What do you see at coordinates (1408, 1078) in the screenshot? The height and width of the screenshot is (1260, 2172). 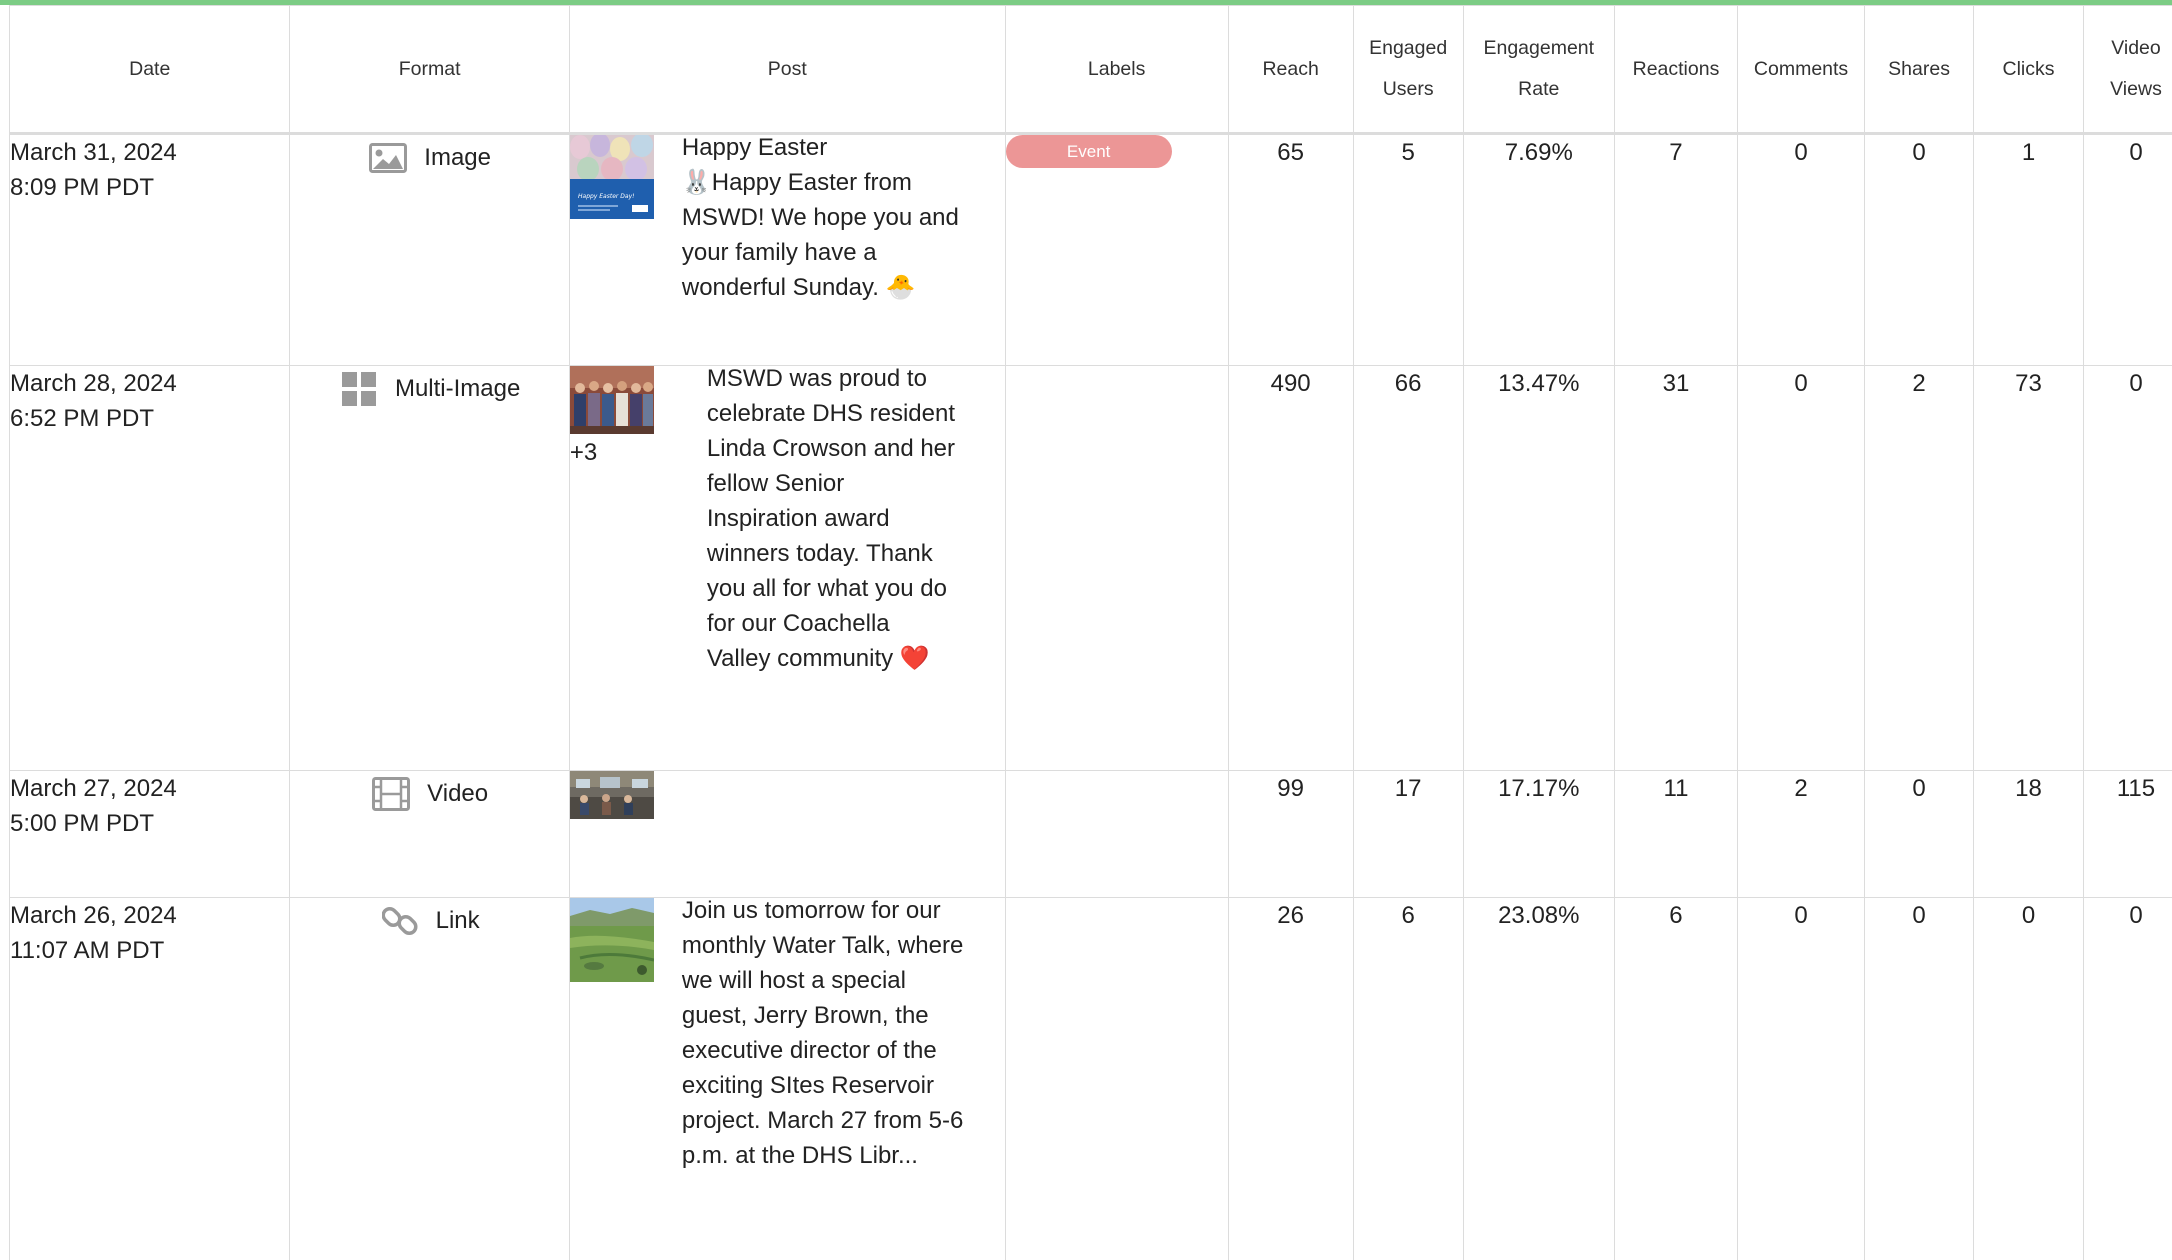 I see `engaged-users-value: 6` at bounding box center [1408, 1078].